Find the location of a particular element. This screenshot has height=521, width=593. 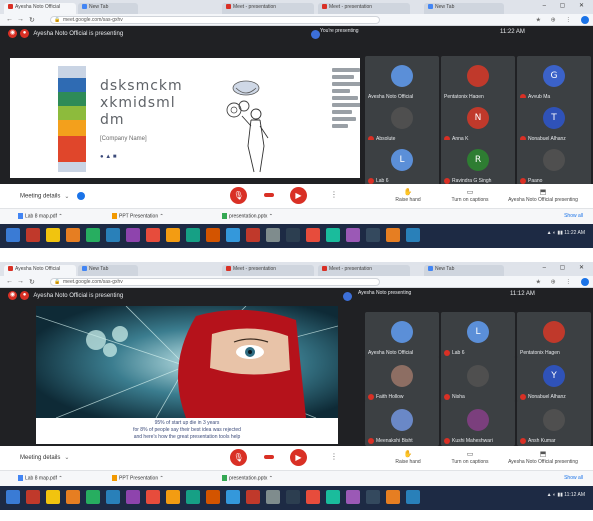

participant-tile: Faith Hollow is located at coordinates (402, 379).